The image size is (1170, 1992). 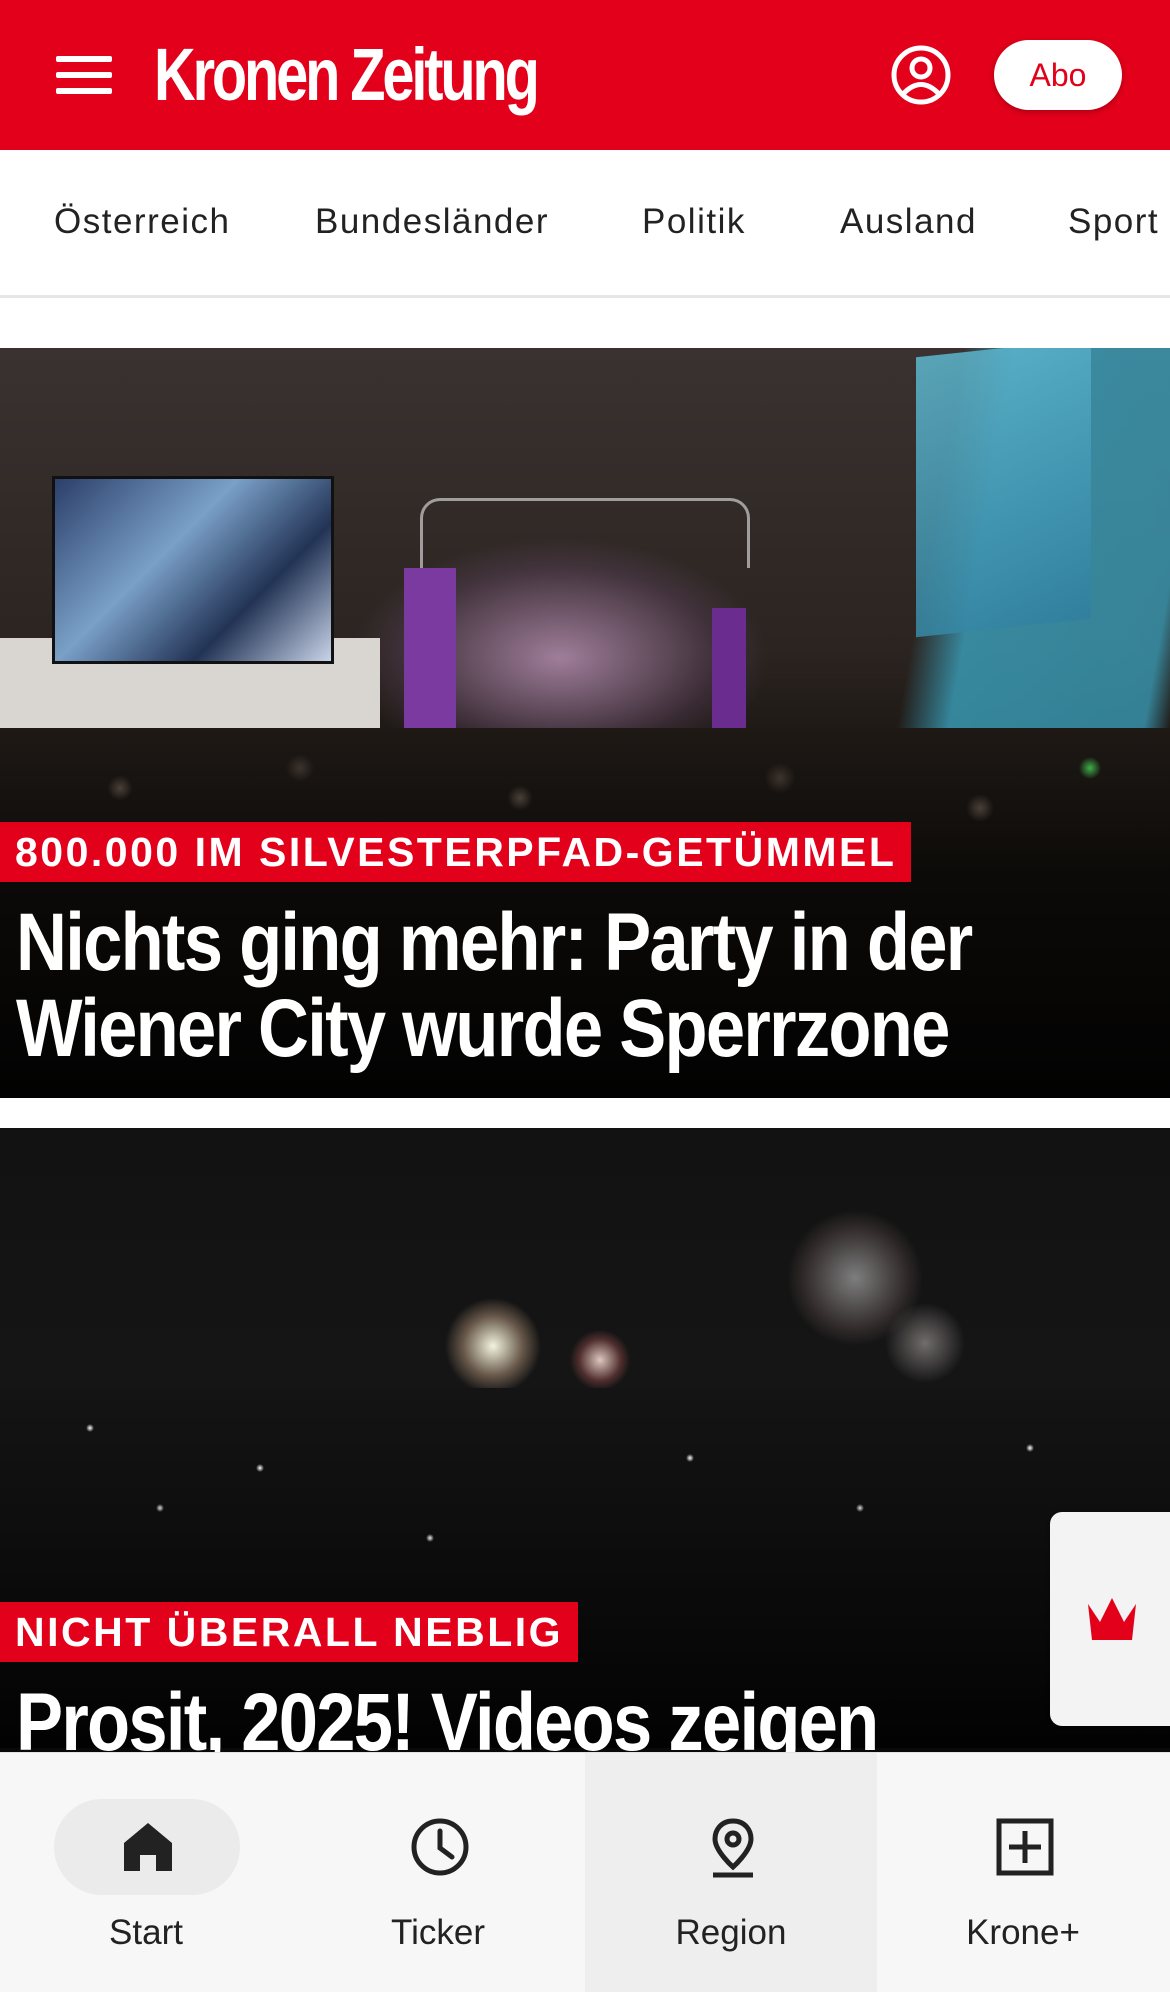 What do you see at coordinates (483, 1028) in the screenshot?
I see `headline-line: Wiener City wurde Sperrzone` at bounding box center [483, 1028].